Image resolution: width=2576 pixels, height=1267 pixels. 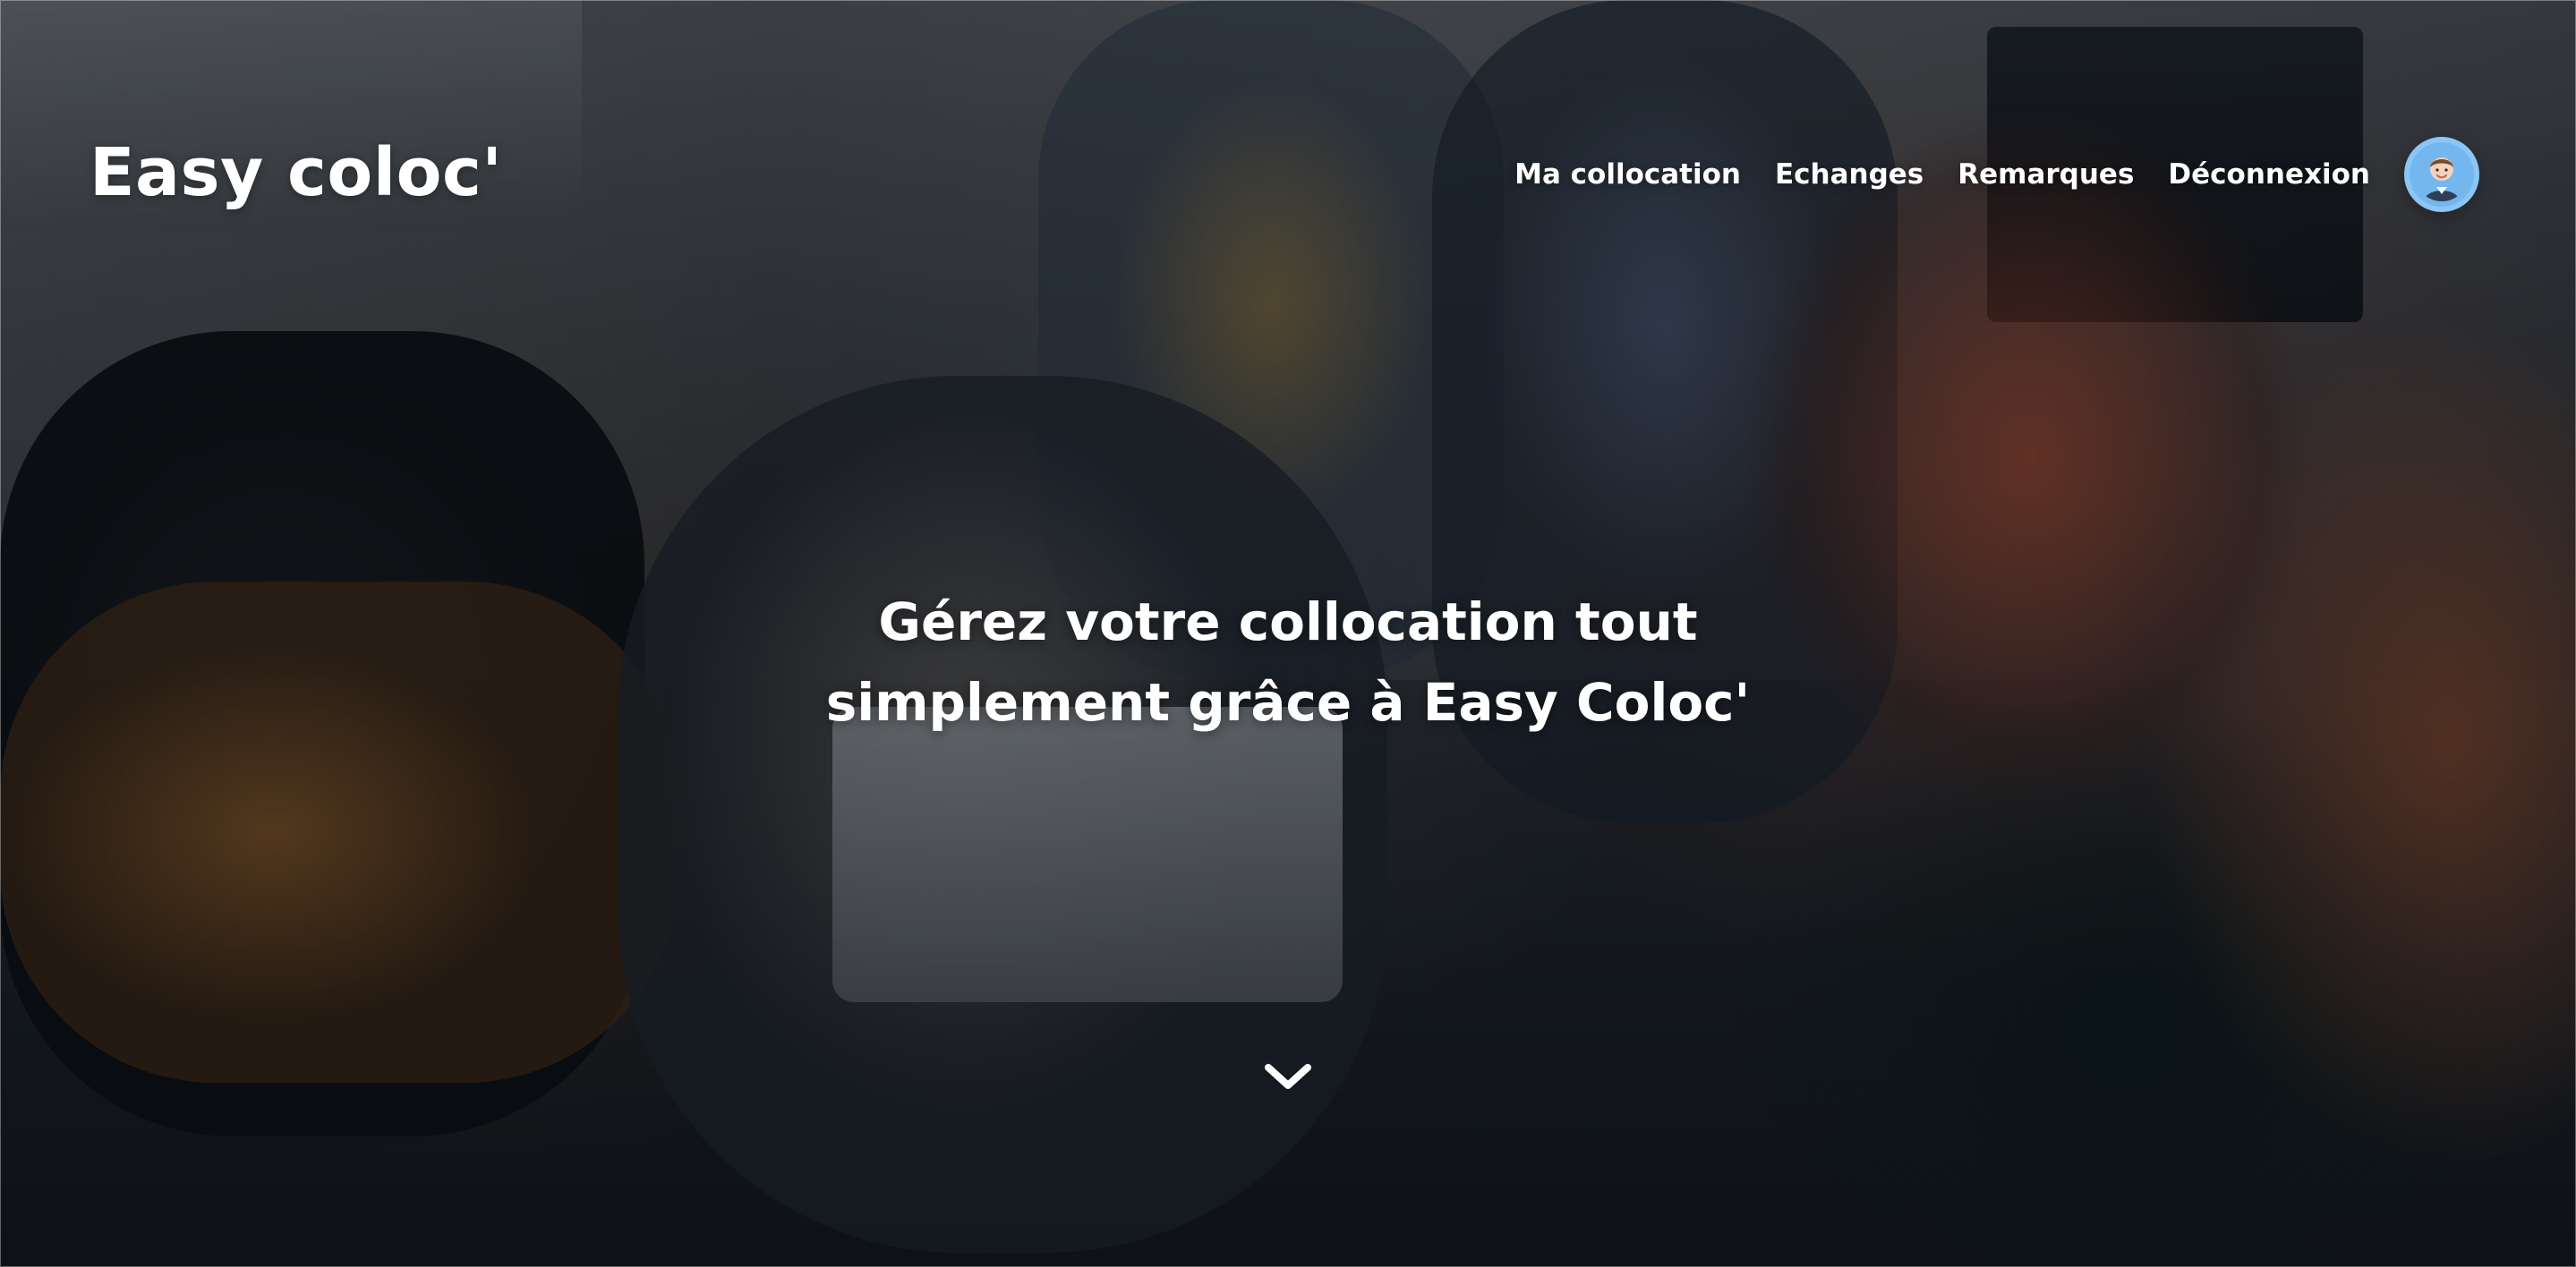 I want to click on nav-deconnexion: Déconnexion, so click(x=2269, y=174).